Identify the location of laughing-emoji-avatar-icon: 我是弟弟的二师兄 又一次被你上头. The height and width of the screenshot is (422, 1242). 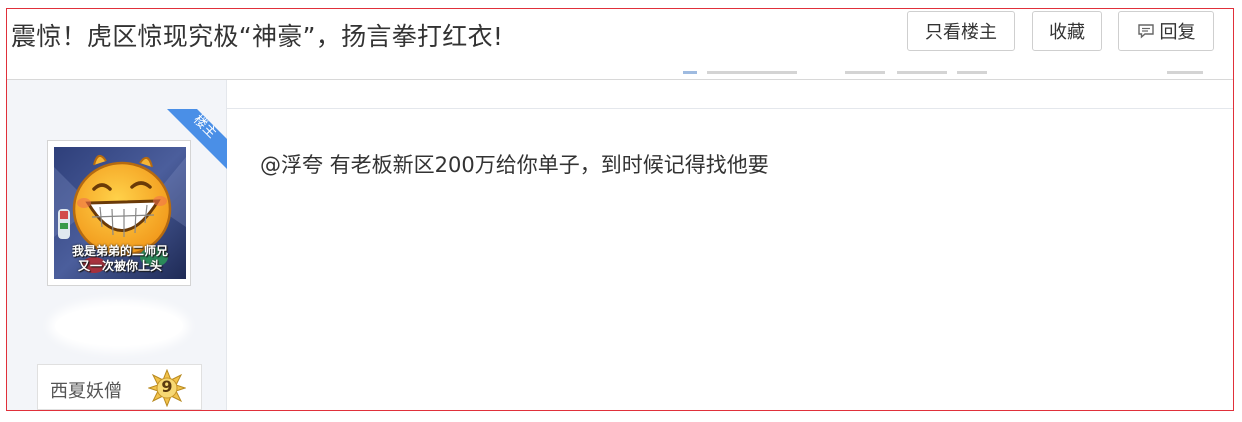
(120, 213).